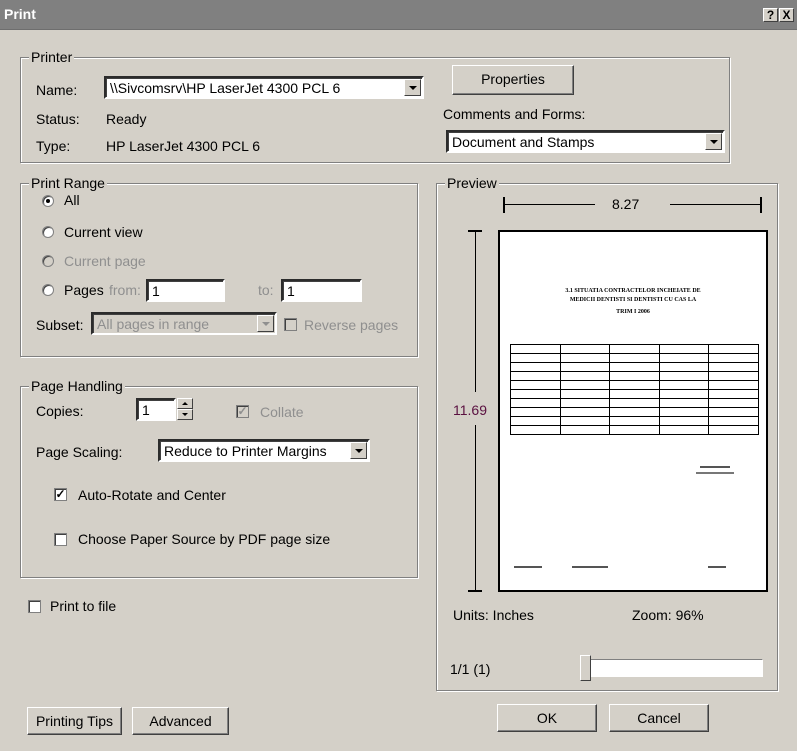 This screenshot has height=751, width=797. What do you see at coordinates (245, 451) in the screenshot?
I see `page-scaling-value: Reduce to Printer Margins` at bounding box center [245, 451].